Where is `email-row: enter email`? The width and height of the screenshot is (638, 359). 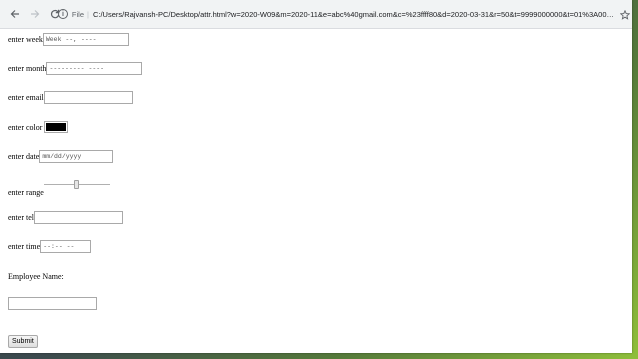 email-row: enter email is located at coordinates (70, 97).